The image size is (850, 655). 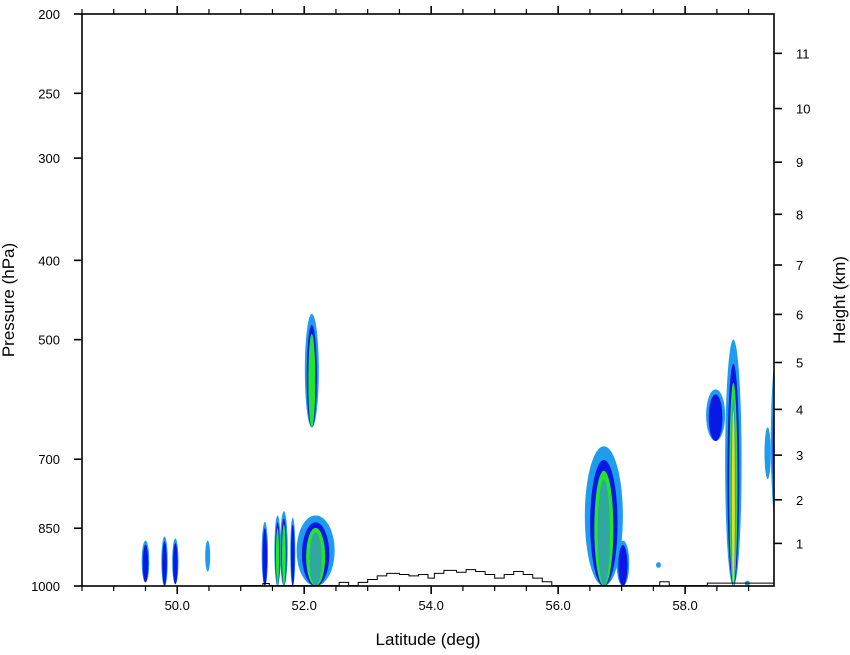 I want to click on y-tick-label: 200, so click(x=49, y=14).